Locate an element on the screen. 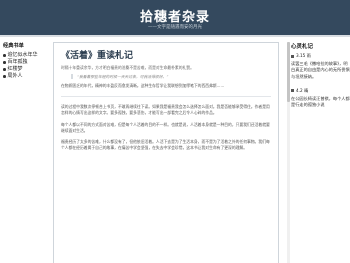  scrollbar-thumb is located at coordinates (288, 72).